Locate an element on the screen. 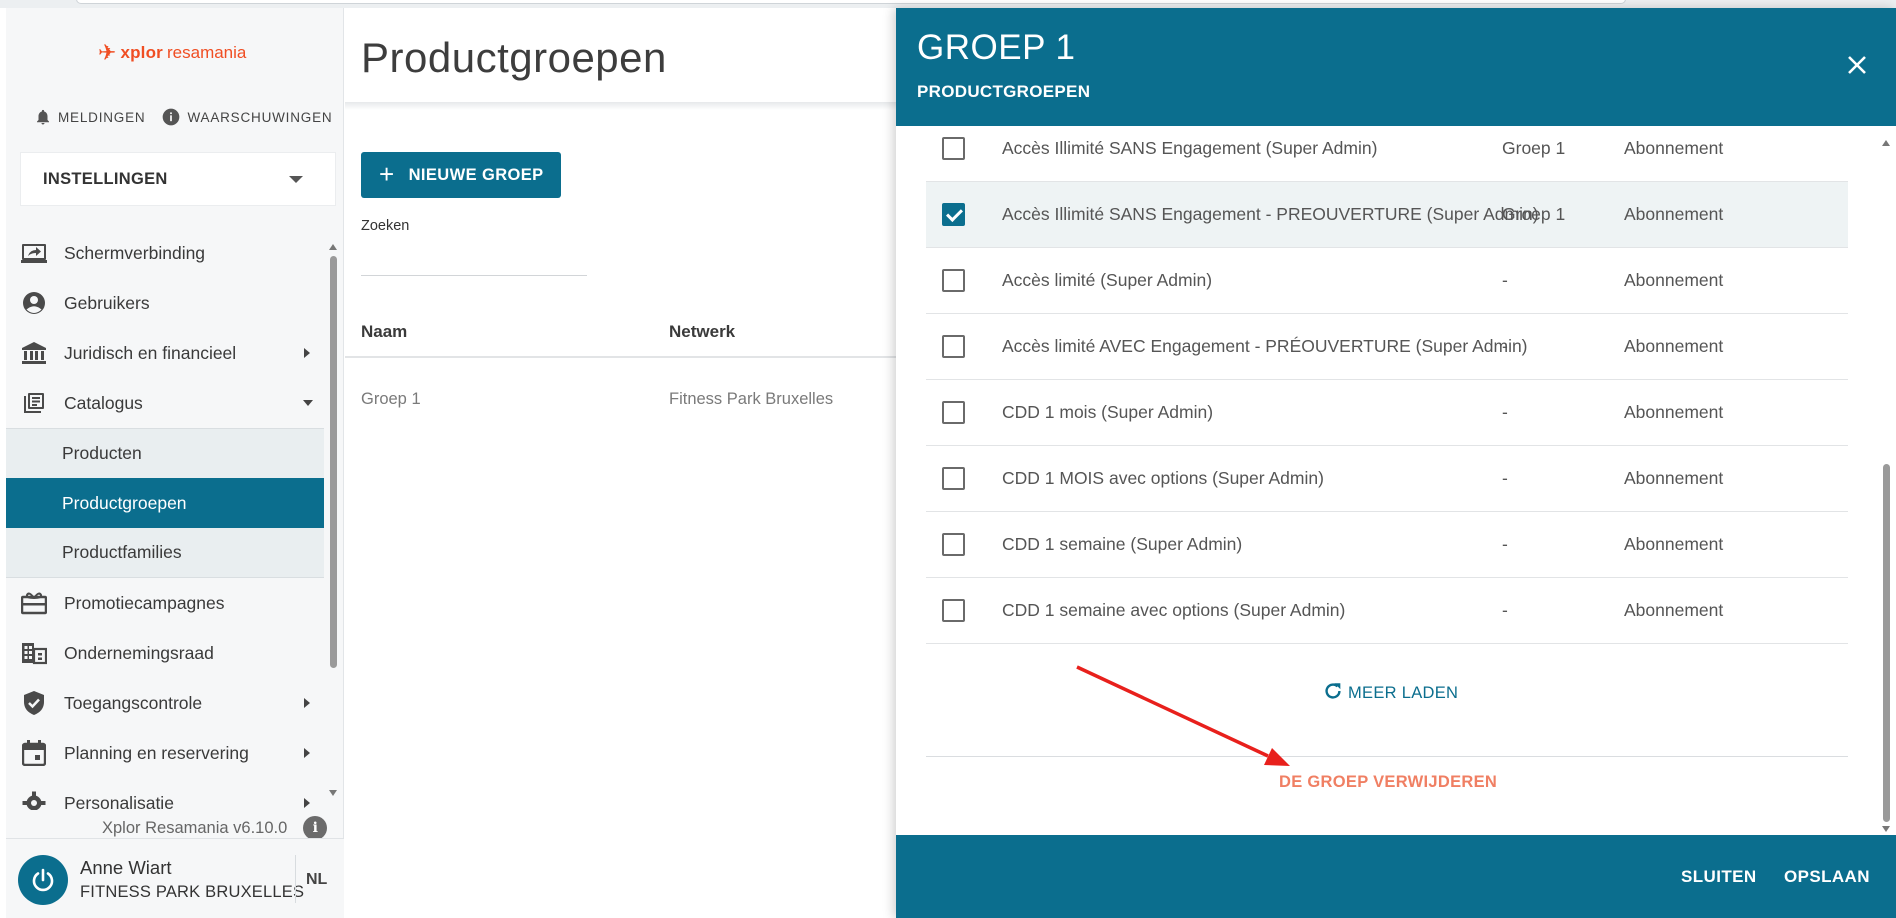  sidebar-item-label: Planning en reservering is located at coordinates (156, 752).